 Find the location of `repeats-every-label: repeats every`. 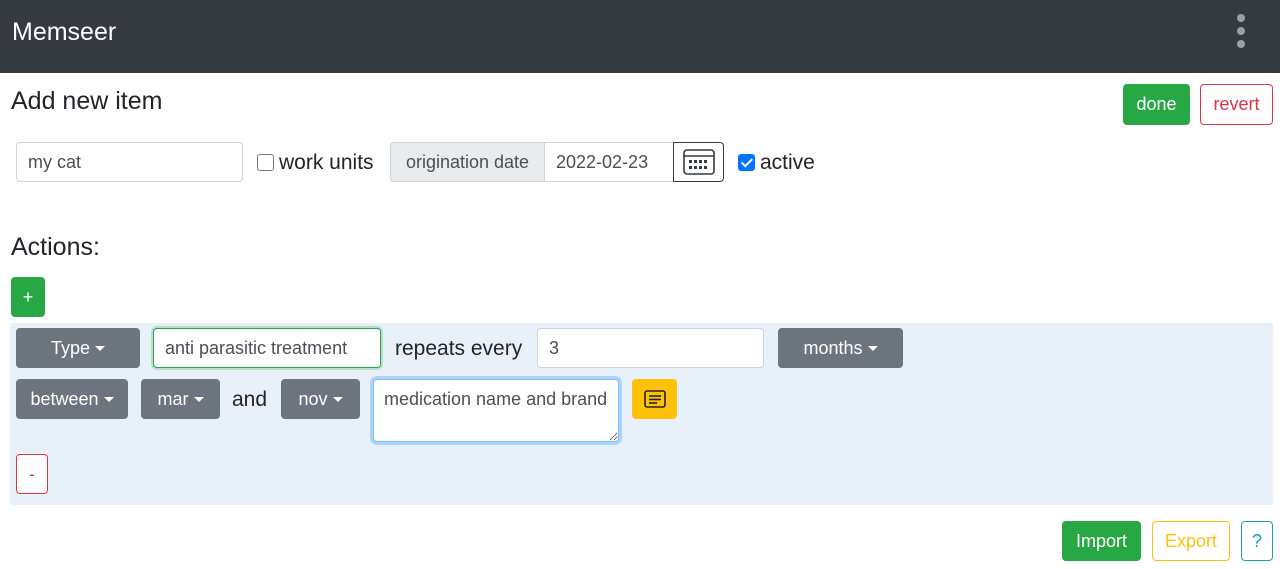

repeats-every-label: repeats every is located at coordinates (459, 348).